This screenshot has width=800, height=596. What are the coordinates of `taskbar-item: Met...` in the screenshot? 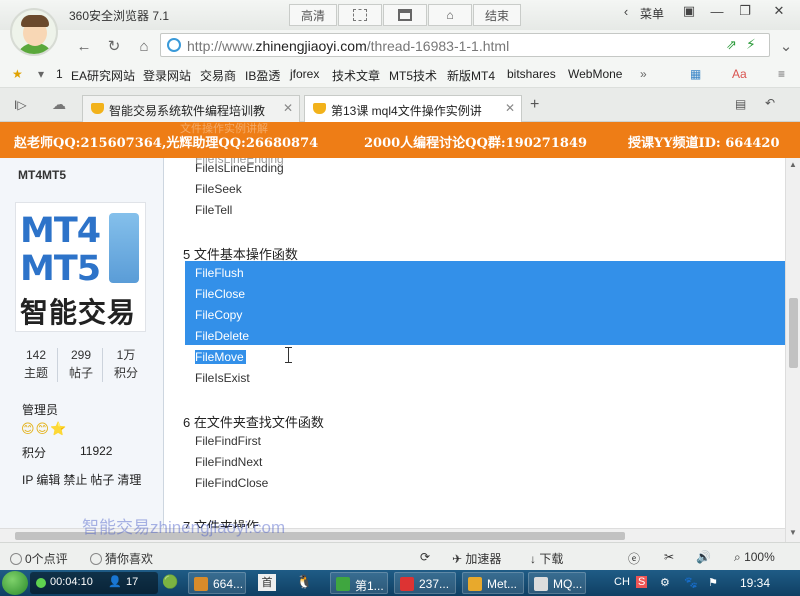 It's located at (493, 583).